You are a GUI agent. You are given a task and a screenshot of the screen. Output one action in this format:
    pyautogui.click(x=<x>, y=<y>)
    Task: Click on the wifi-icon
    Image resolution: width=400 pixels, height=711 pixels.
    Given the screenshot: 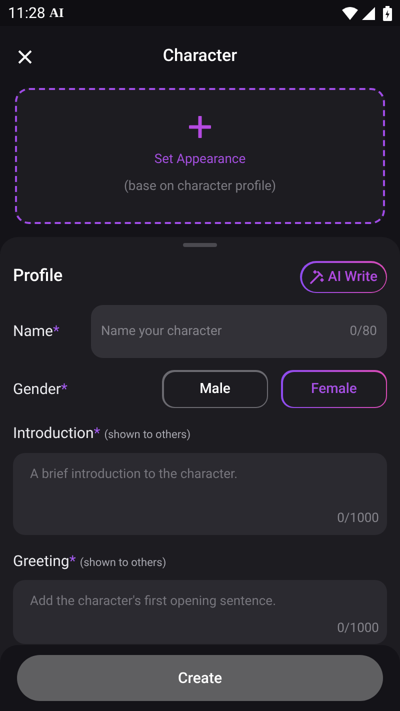 What is the action you would take?
    pyautogui.click(x=350, y=13)
    